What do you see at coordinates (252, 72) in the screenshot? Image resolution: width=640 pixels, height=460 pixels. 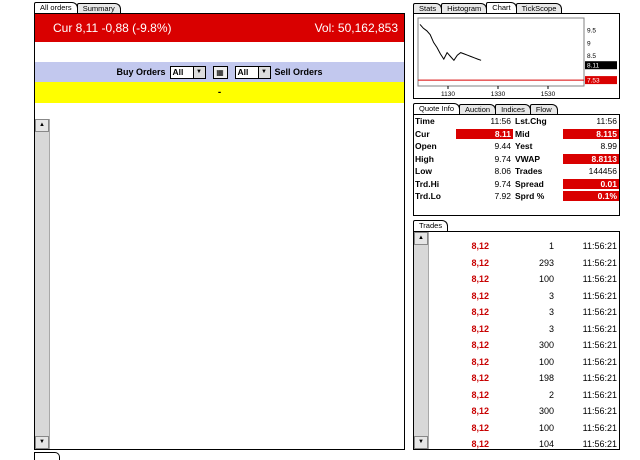 I see `sell-orders-select: All ▼` at bounding box center [252, 72].